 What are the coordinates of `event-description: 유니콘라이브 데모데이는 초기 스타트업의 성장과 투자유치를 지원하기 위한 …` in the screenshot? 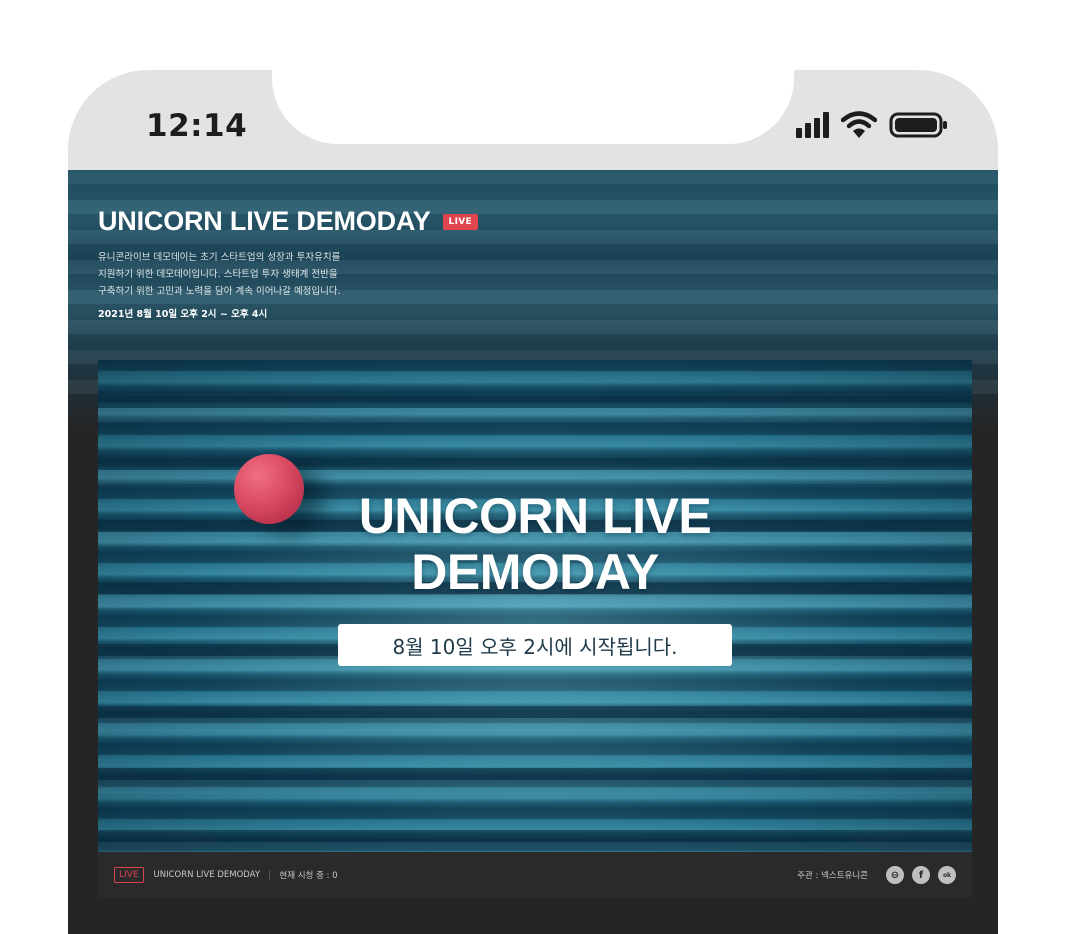 It's located at (298, 274).